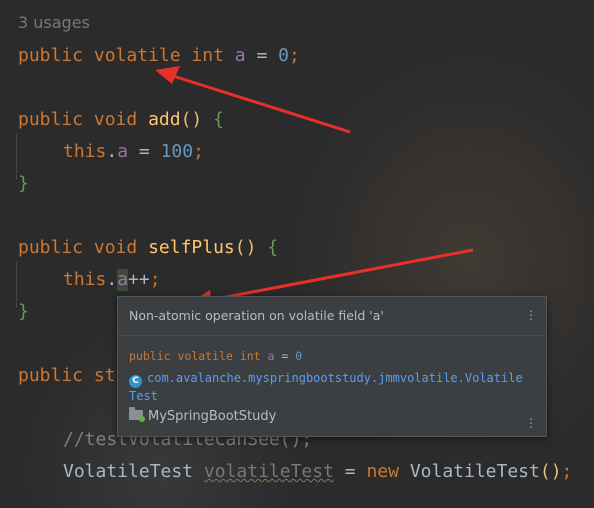 This screenshot has width=594, height=508. I want to click on usages-hint: 3 usages, so click(54, 22).